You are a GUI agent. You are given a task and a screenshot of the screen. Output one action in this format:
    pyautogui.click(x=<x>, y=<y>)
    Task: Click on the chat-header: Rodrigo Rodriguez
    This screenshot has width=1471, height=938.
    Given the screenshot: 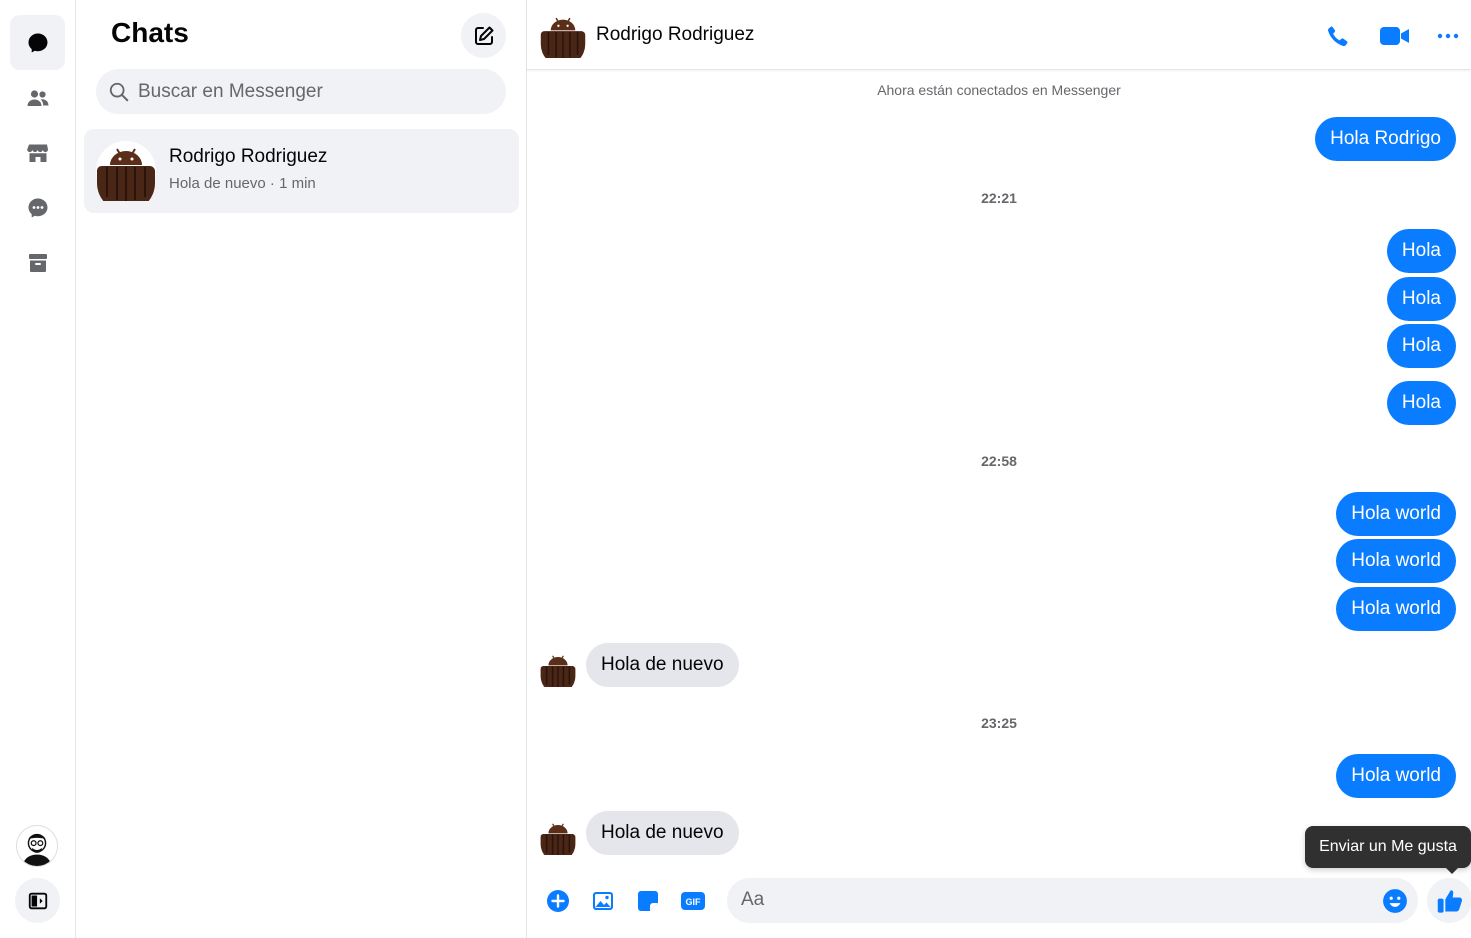 What is the action you would take?
    pyautogui.click(x=999, y=35)
    